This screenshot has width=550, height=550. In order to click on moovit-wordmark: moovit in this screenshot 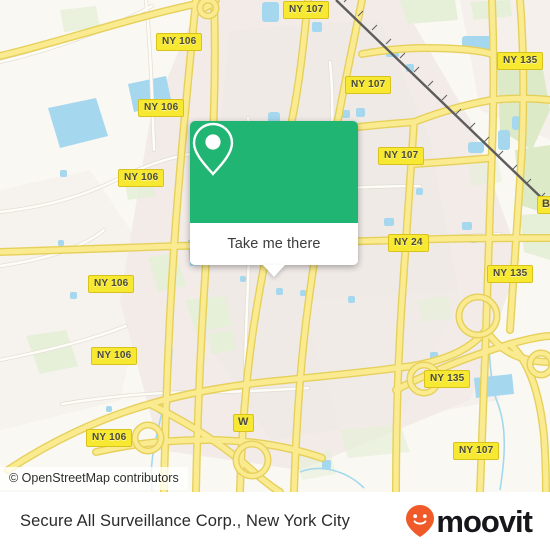, I will do `click(484, 521)`.